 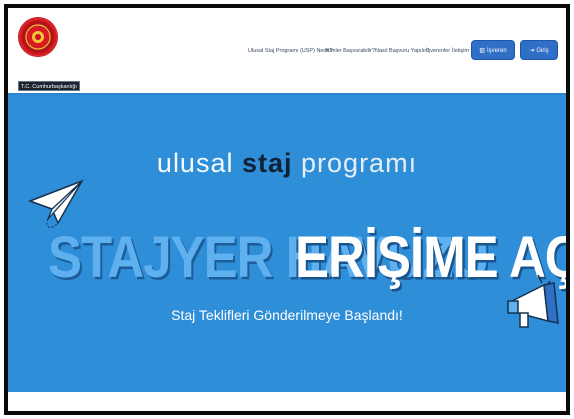 I want to click on building-icon: ▥, so click(x=482, y=51).